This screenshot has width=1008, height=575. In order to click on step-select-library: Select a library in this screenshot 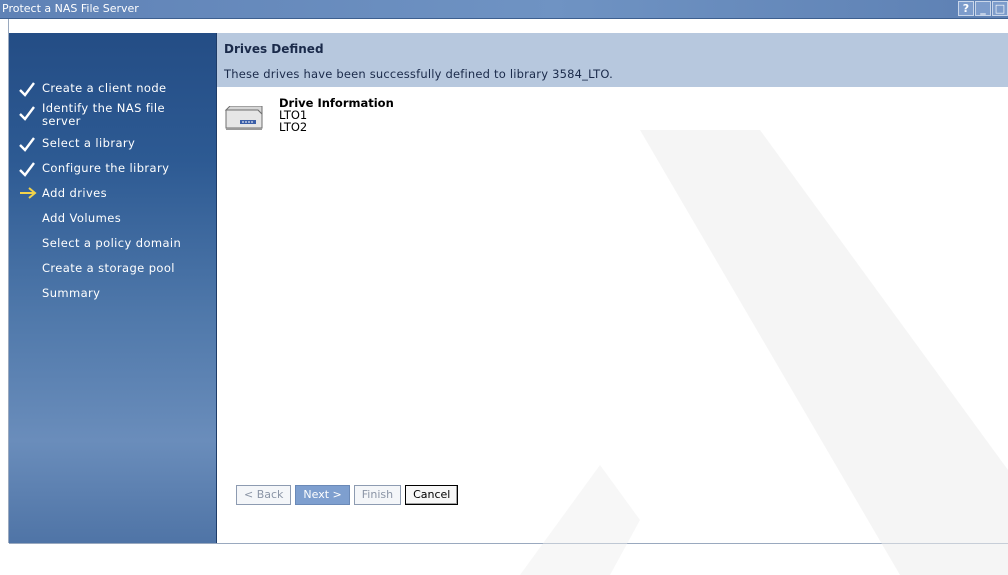, I will do `click(112, 144)`.